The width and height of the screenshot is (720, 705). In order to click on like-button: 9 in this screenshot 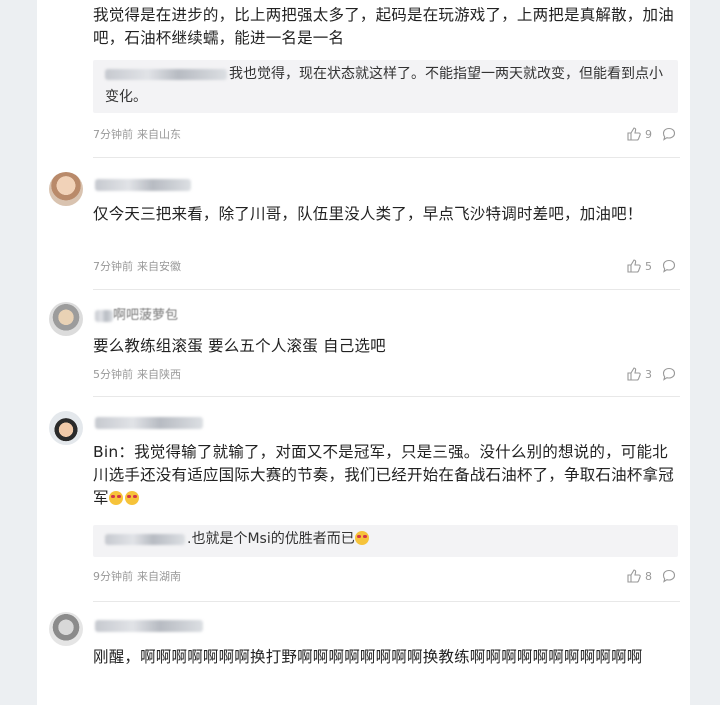, I will do `click(639, 134)`.